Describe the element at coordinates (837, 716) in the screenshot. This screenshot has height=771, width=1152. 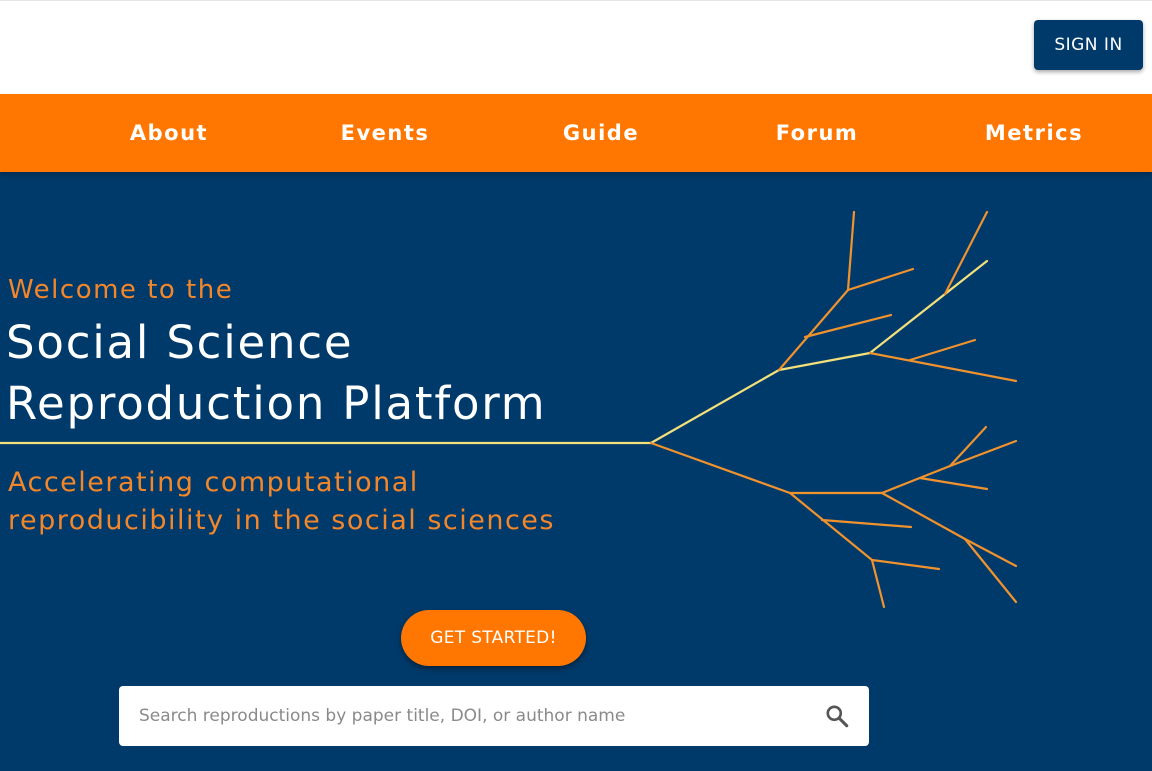
I see `search-icon` at that location.